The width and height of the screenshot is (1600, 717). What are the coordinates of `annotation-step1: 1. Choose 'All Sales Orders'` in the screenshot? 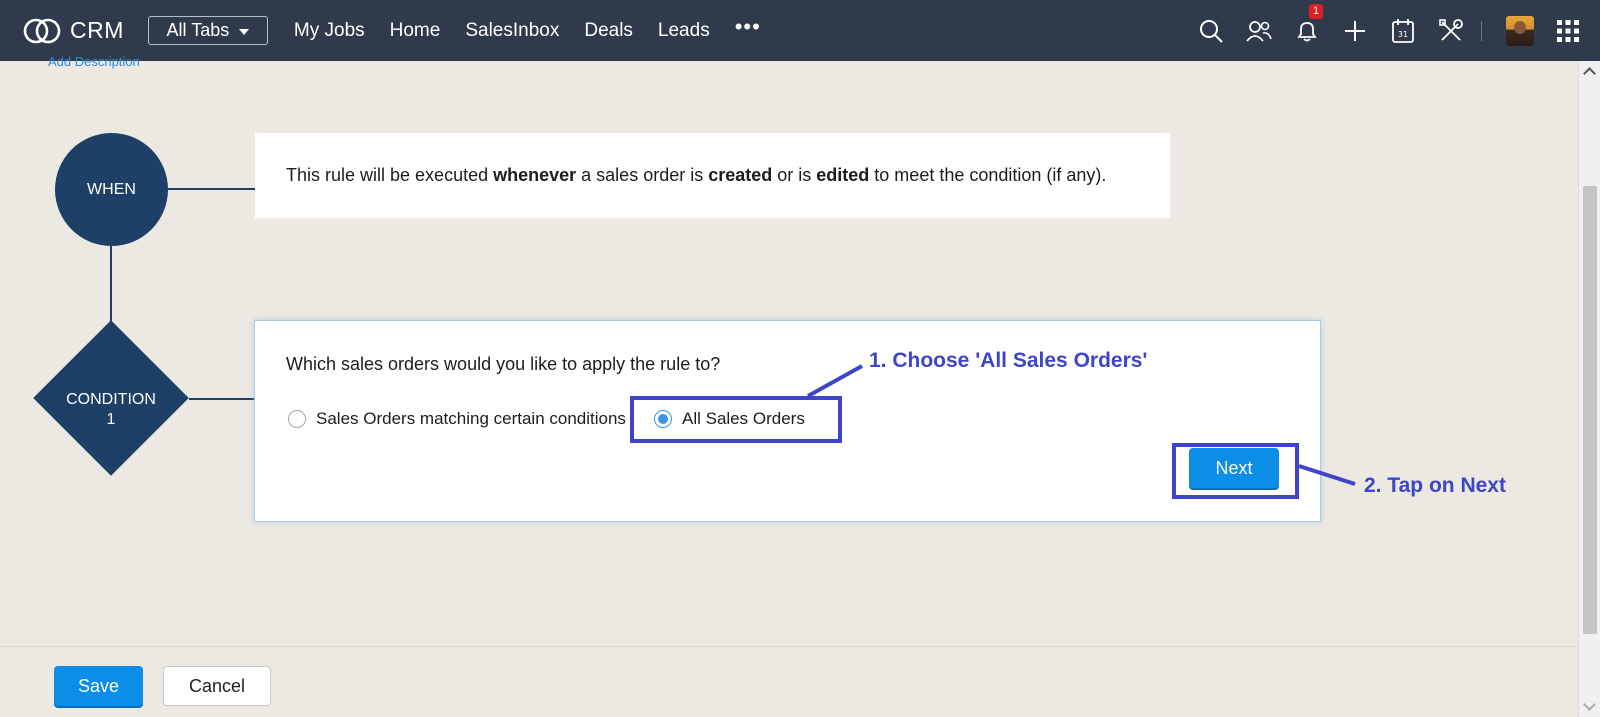 It's located at (1008, 360).